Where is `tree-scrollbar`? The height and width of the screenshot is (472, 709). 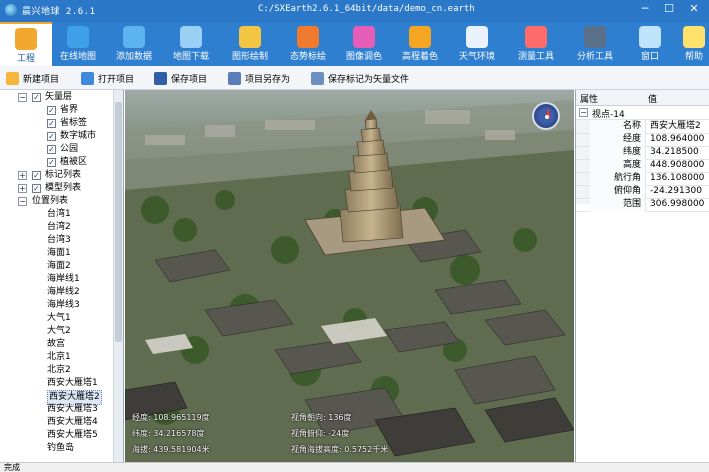 tree-scrollbar is located at coordinates (118, 276).